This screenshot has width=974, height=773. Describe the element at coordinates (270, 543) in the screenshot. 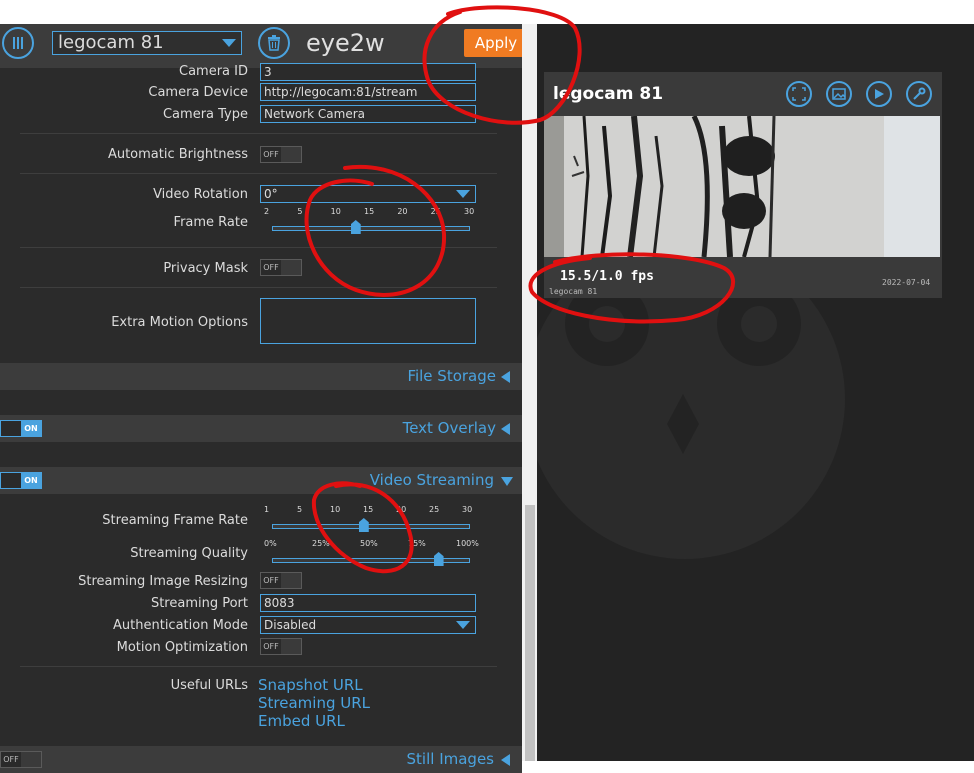

I see `slider-tick-label: 0%` at that location.